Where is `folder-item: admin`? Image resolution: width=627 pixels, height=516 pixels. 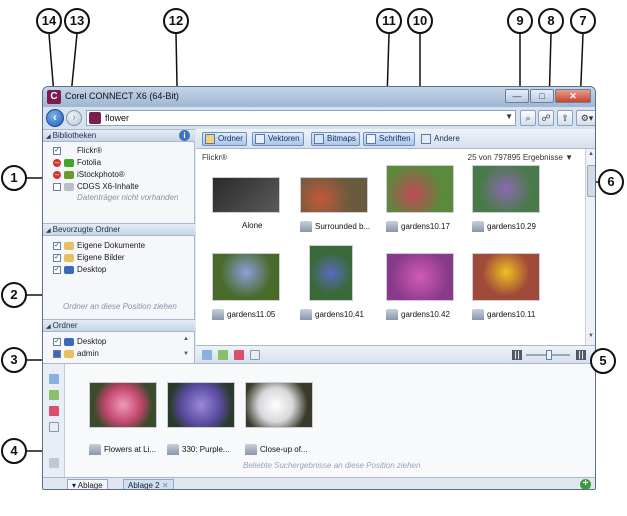
folder-item: admin is located at coordinates (76, 353).